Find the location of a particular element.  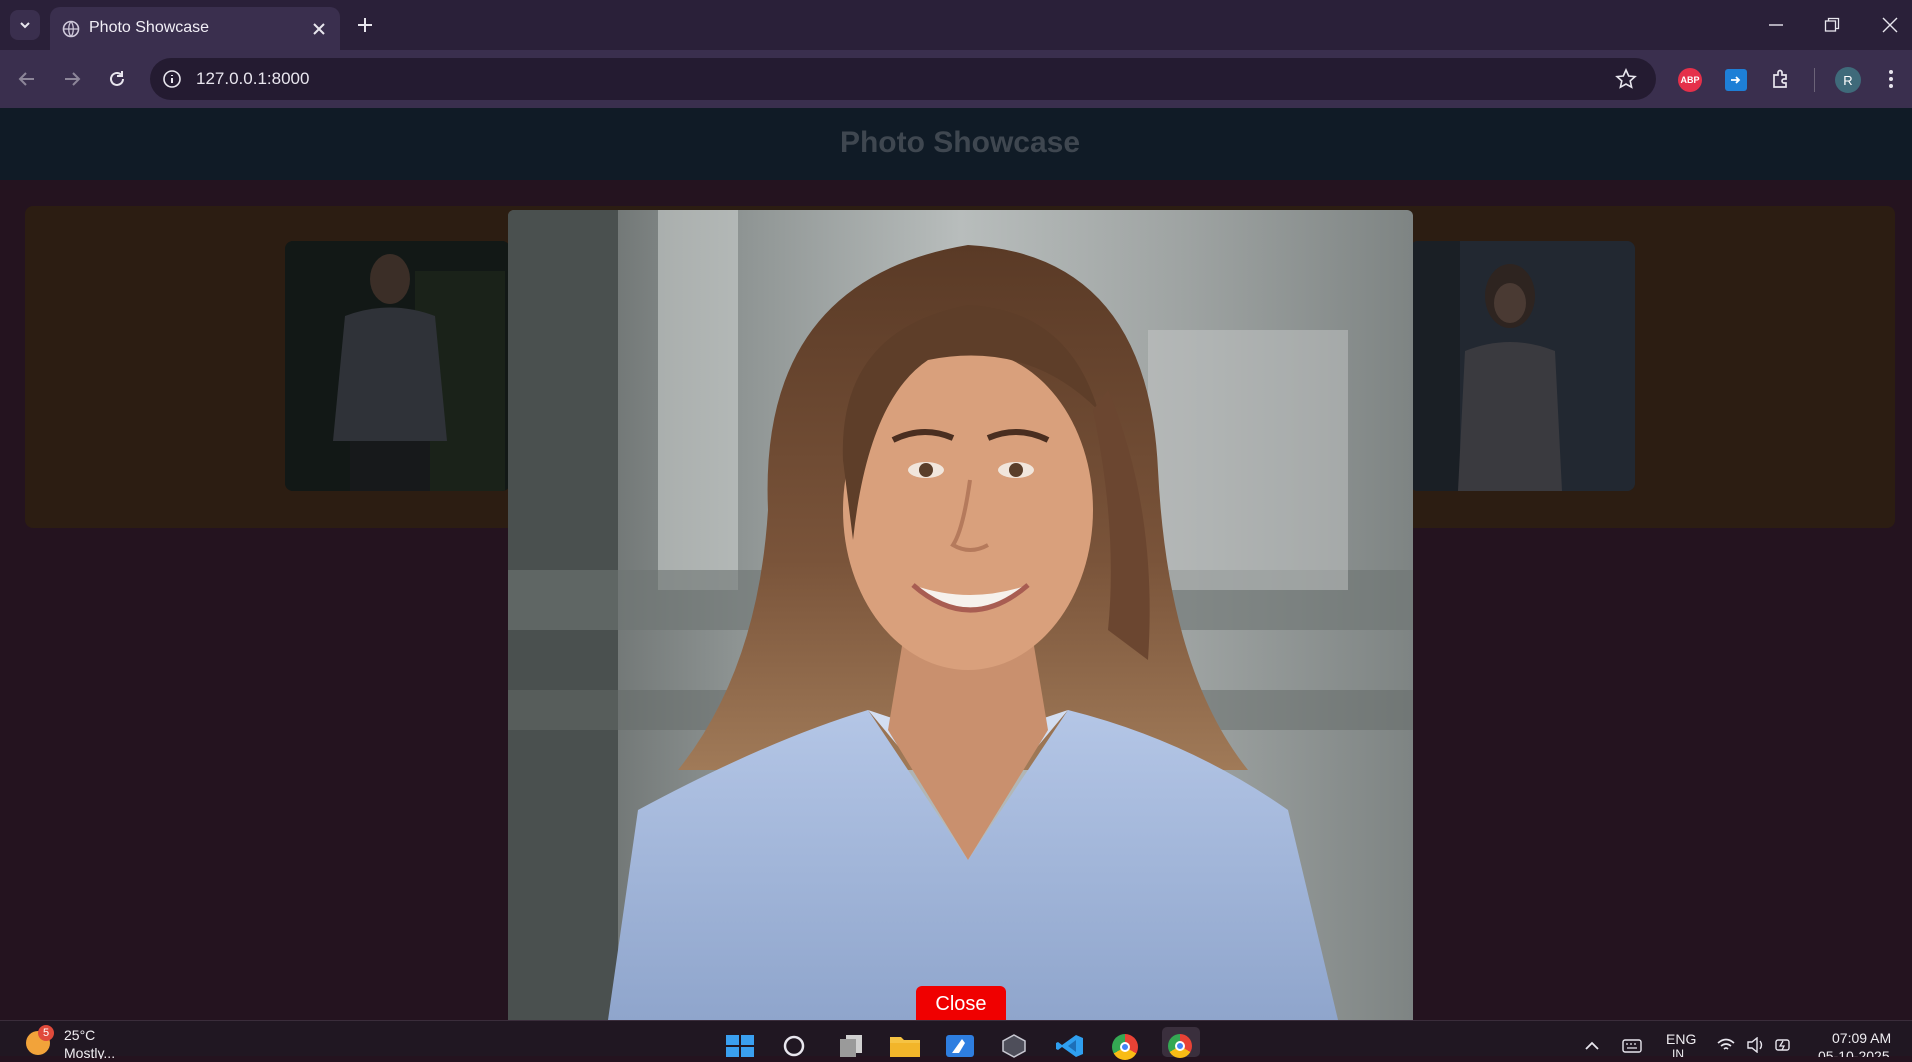

tab-search-button is located at coordinates (25, 25).